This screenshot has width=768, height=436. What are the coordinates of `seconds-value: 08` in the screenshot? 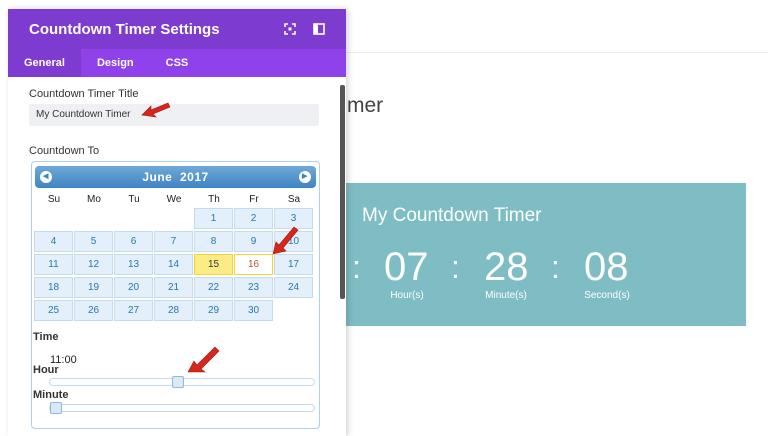 It's located at (606, 267).